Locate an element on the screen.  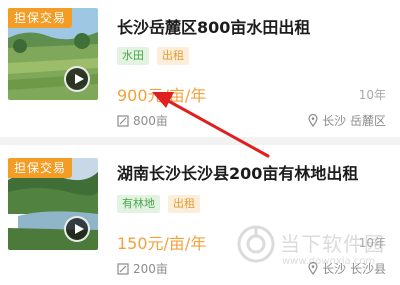
tag-list: 水田 出租 is located at coordinates (153, 56).